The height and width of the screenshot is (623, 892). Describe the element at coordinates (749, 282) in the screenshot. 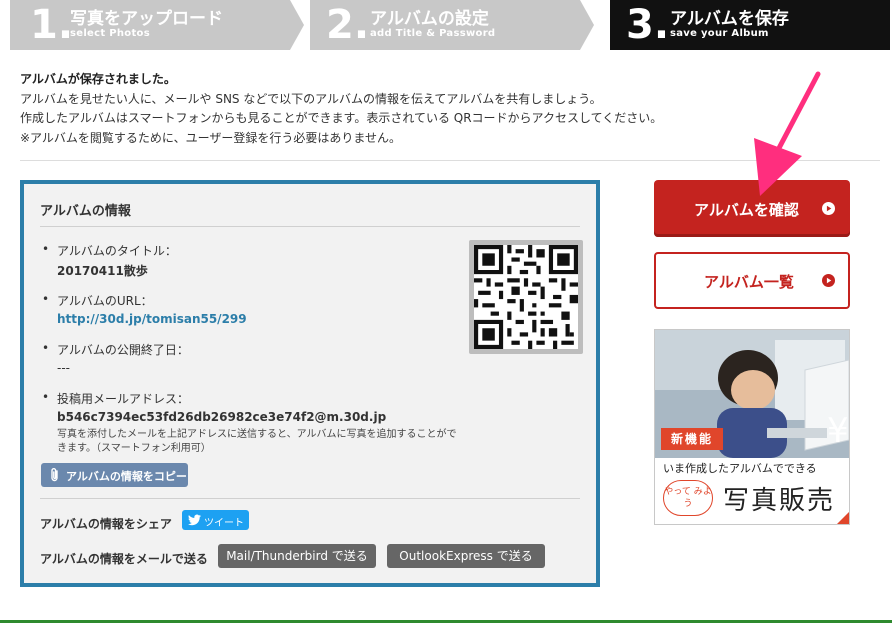

I see `album-list-label: アルバム一覧` at that location.